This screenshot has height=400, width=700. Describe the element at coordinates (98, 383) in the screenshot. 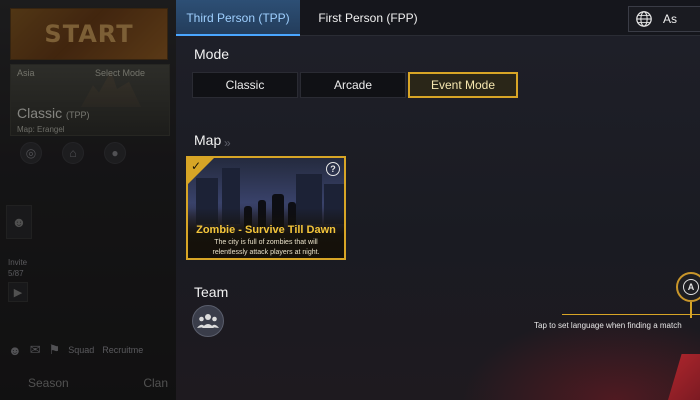

I see `lobby-footer-tabs: Season Clan` at that location.